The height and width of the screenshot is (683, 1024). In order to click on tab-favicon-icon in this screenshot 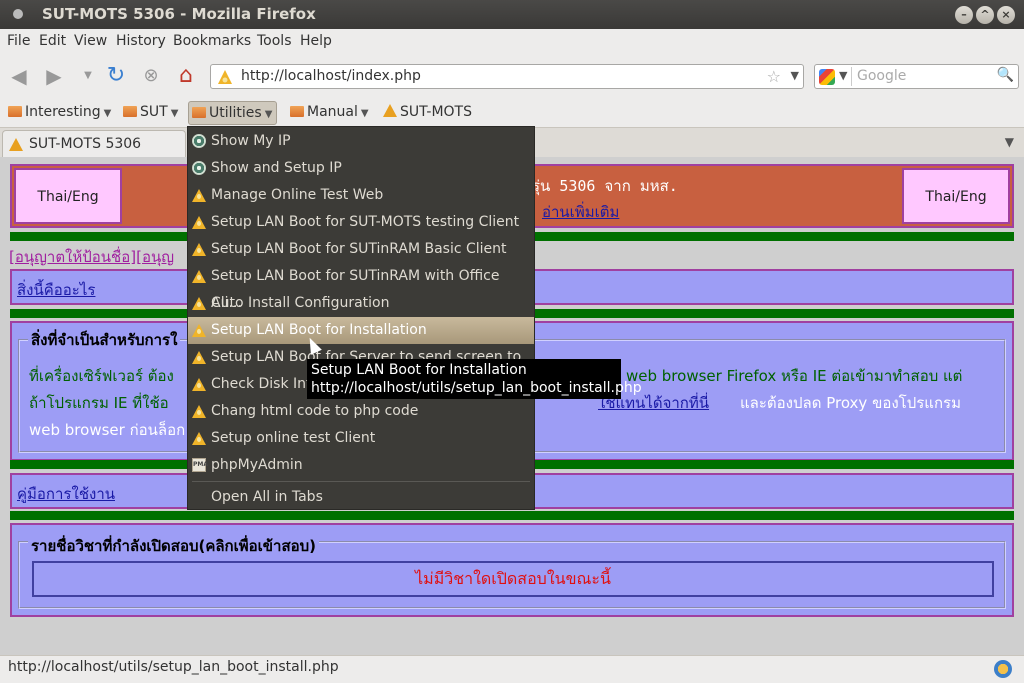, I will do `click(16, 144)`.